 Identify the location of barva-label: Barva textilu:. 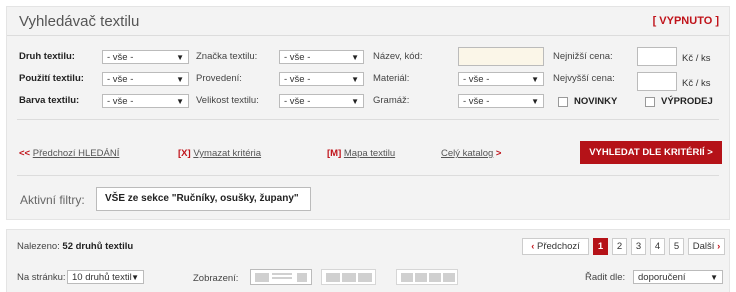
(49, 100).